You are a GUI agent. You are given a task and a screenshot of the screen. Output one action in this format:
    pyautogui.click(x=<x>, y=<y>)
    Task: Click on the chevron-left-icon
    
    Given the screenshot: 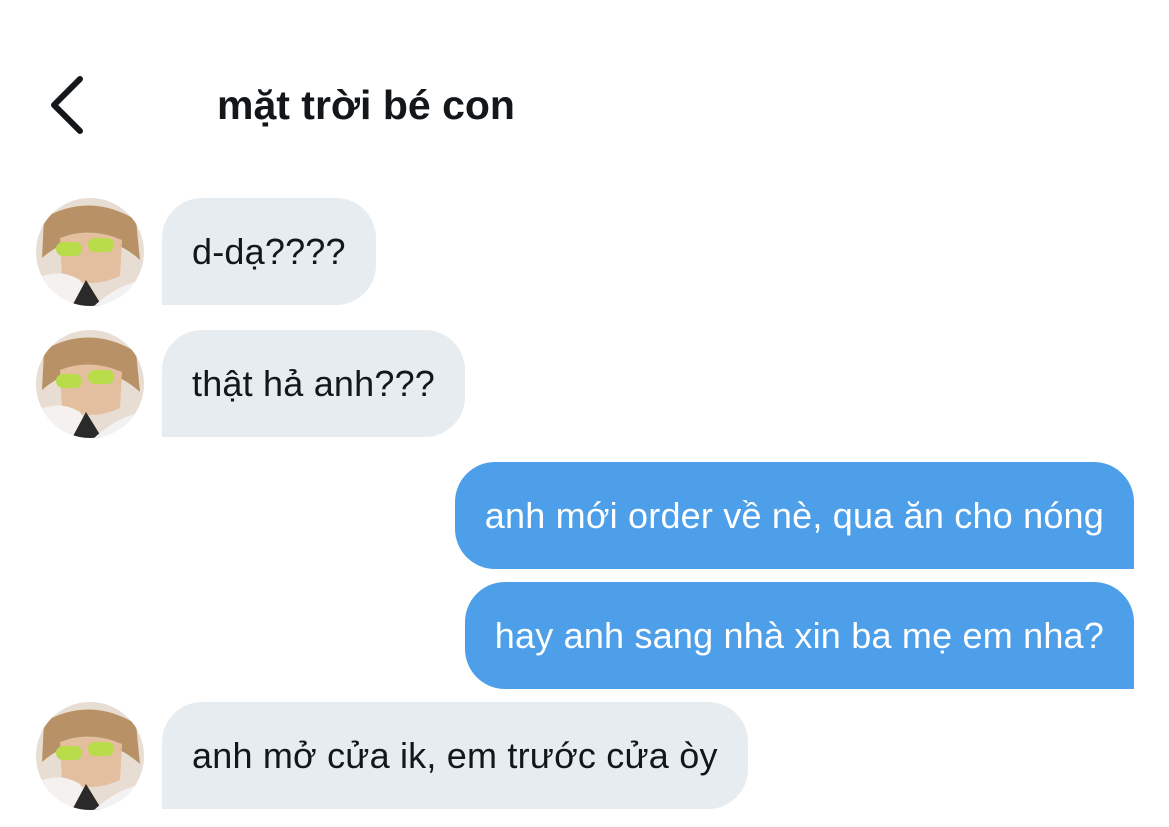 What is the action you would take?
    pyautogui.click(x=67, y=105)
    